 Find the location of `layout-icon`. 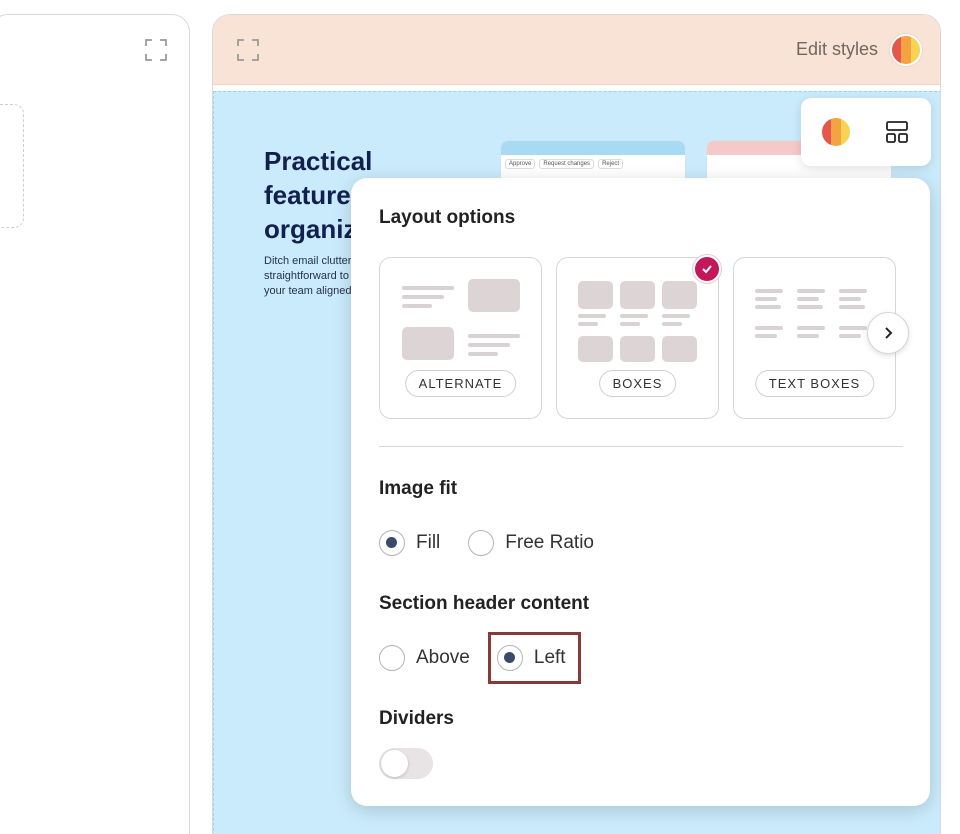

layout-icon is located at coordinates (897, 132).